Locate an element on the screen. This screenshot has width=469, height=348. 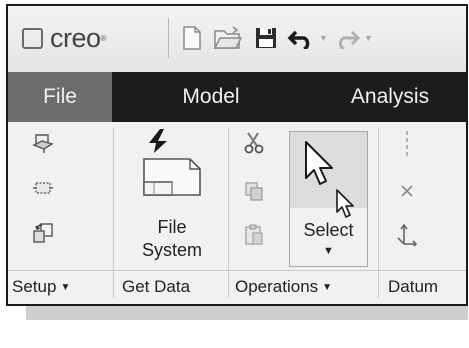
open-folder-icon is located at coordinates (228, 38).